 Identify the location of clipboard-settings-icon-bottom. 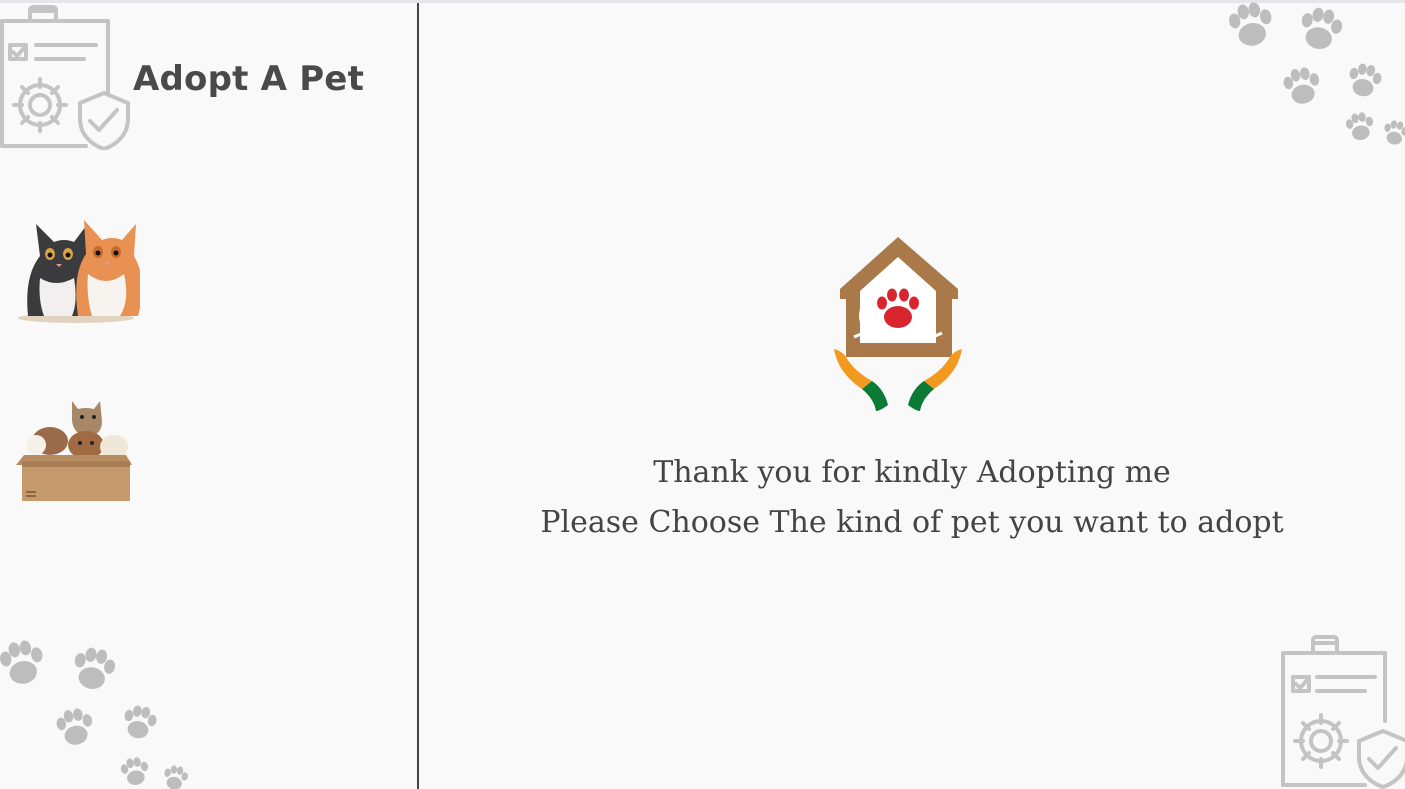
(1343, 712).